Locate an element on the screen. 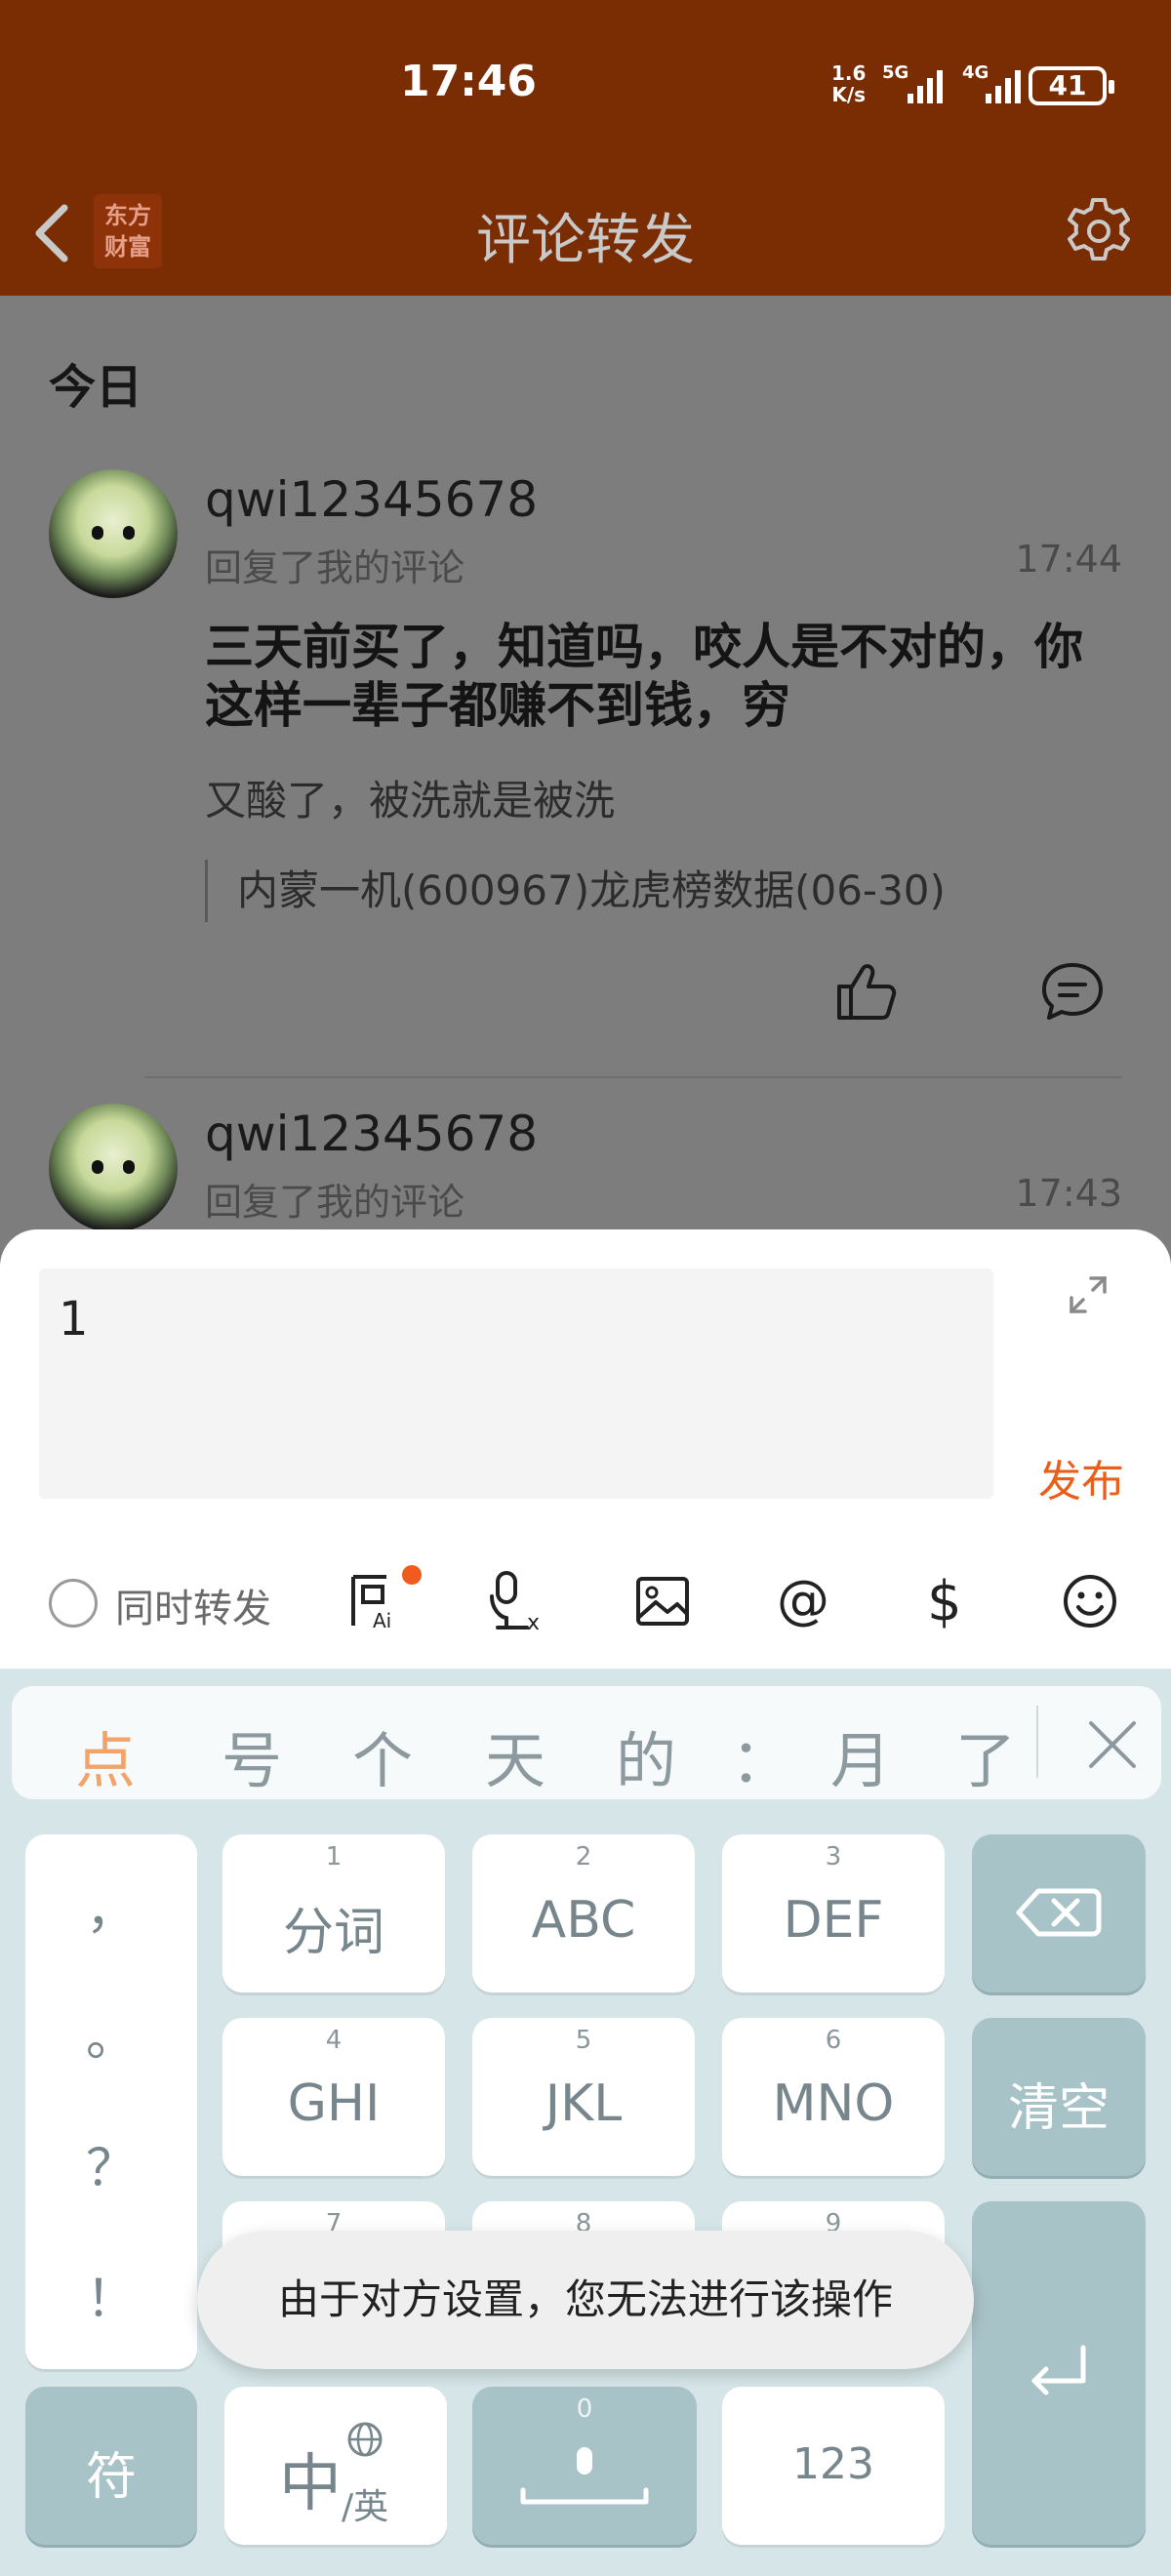 The width and height of the screenshot is (1171, 2576). key-label: 123 is located at coordinates (833, 2464).